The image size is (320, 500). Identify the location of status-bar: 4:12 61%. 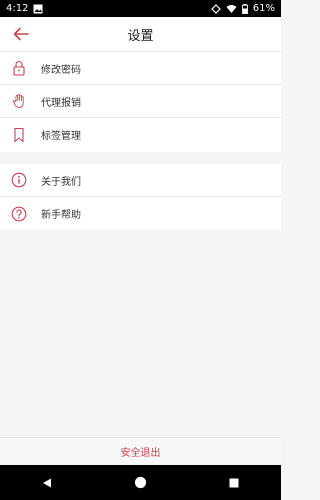
(140, 8).